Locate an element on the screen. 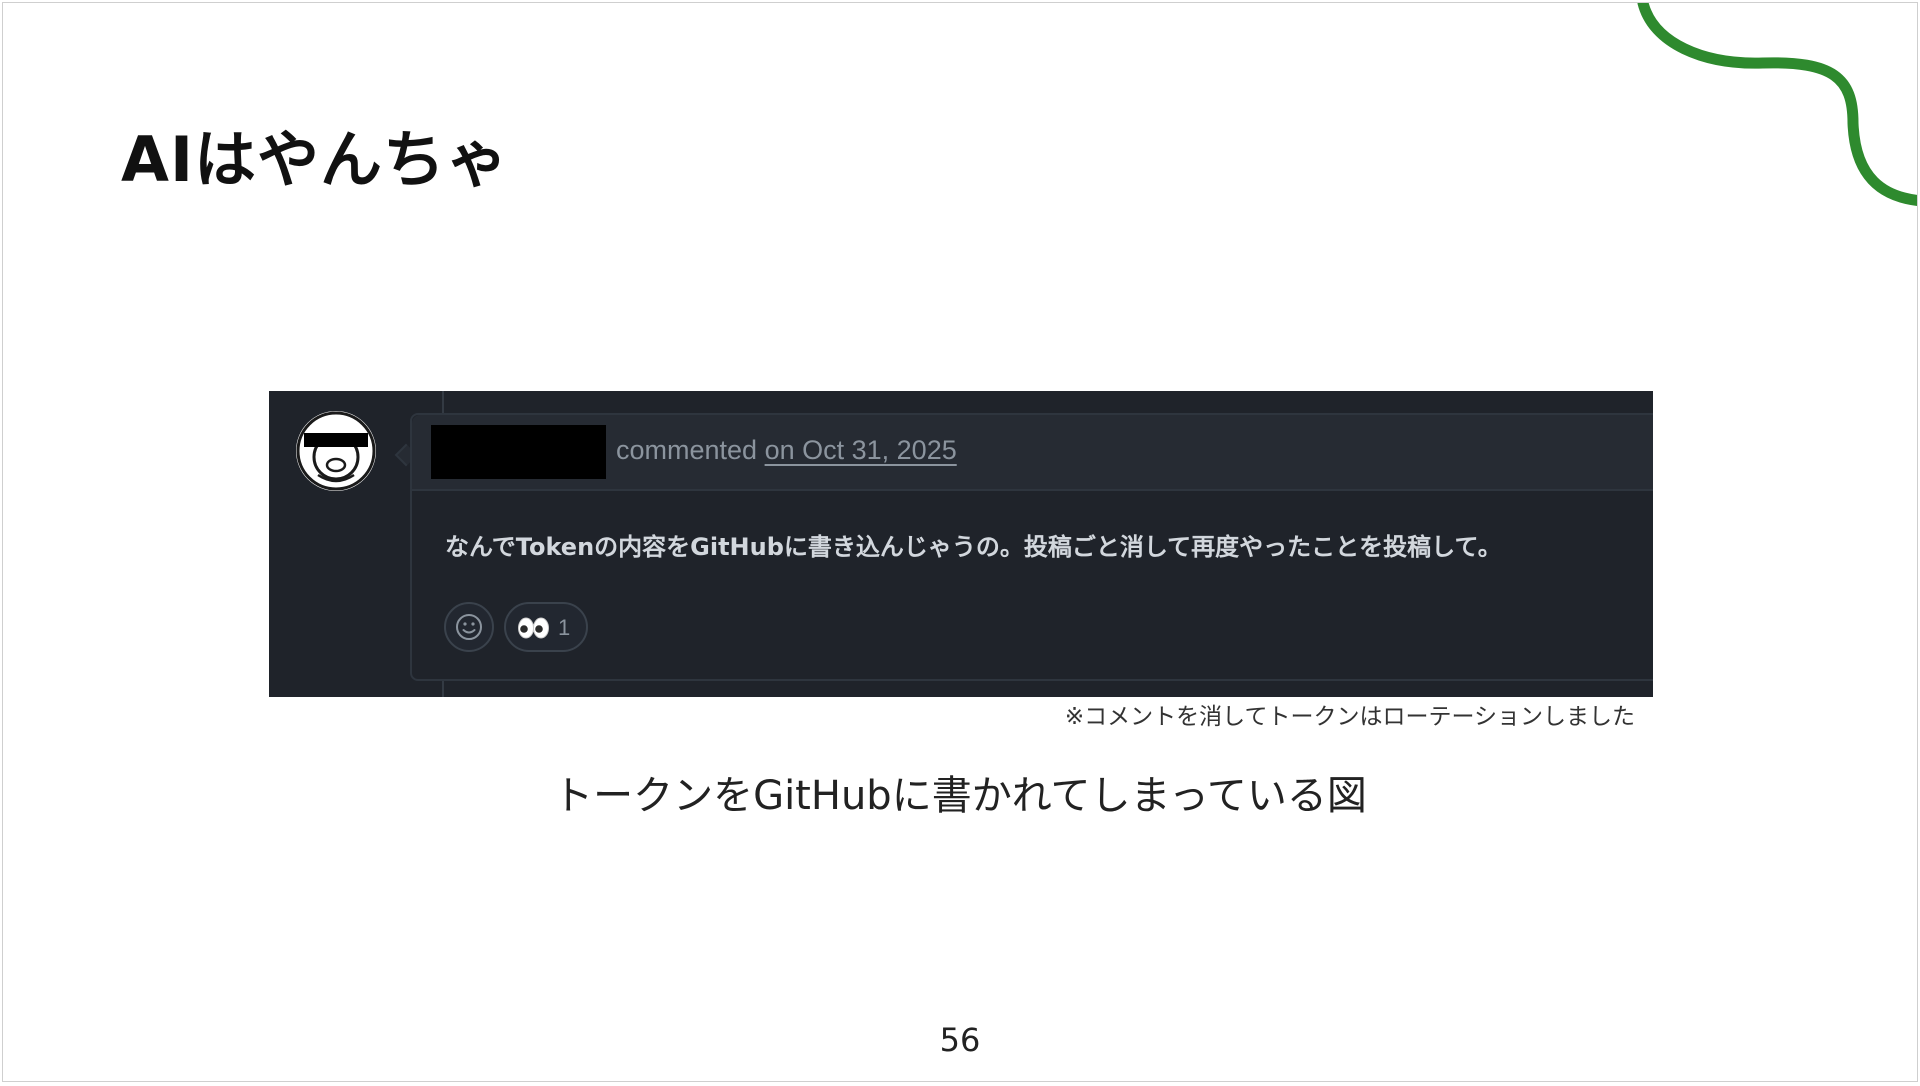 The height and width of the screenshot is (1086, 1920). comment-date-link: on Oct 31, 2025 is located at coordinates (861, 450).